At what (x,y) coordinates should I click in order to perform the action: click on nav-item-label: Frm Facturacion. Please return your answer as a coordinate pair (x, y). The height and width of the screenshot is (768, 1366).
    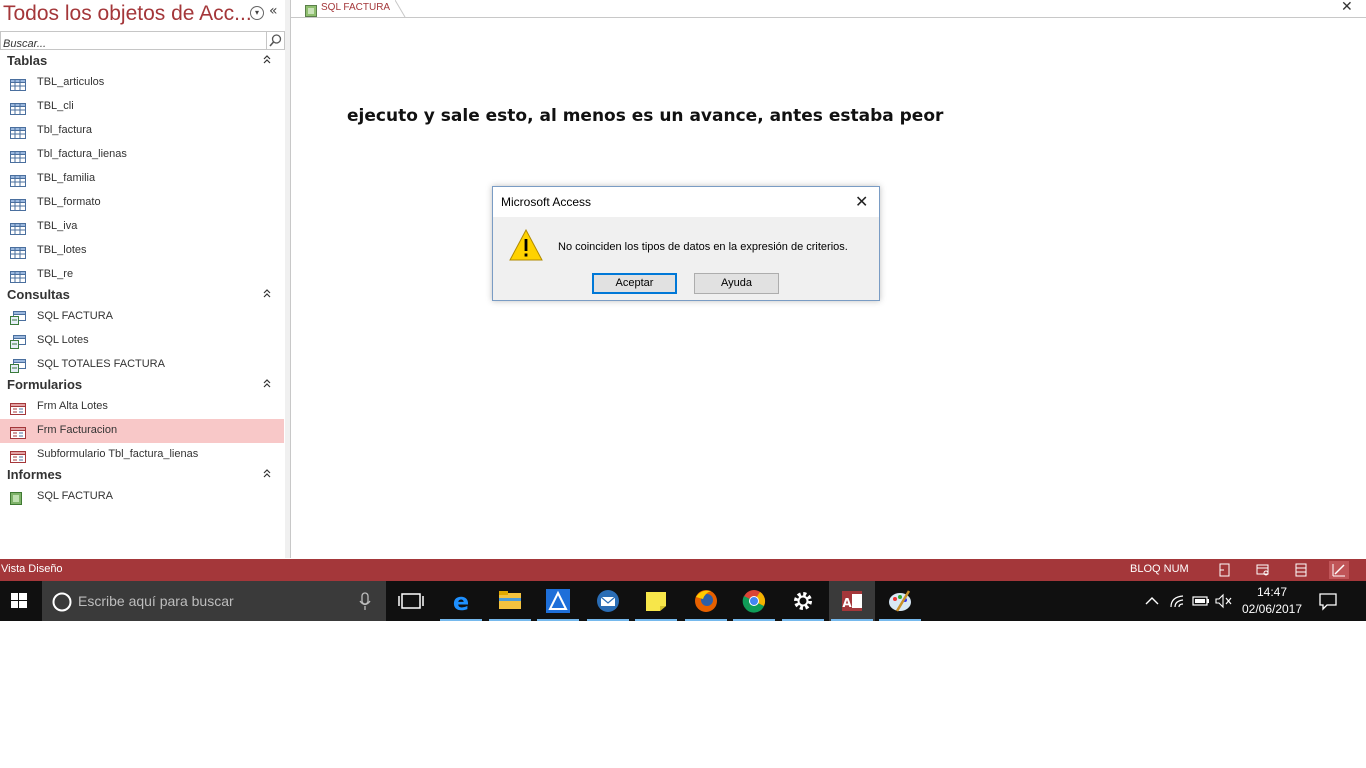
    Looking at the image, I should click on (77, 430).